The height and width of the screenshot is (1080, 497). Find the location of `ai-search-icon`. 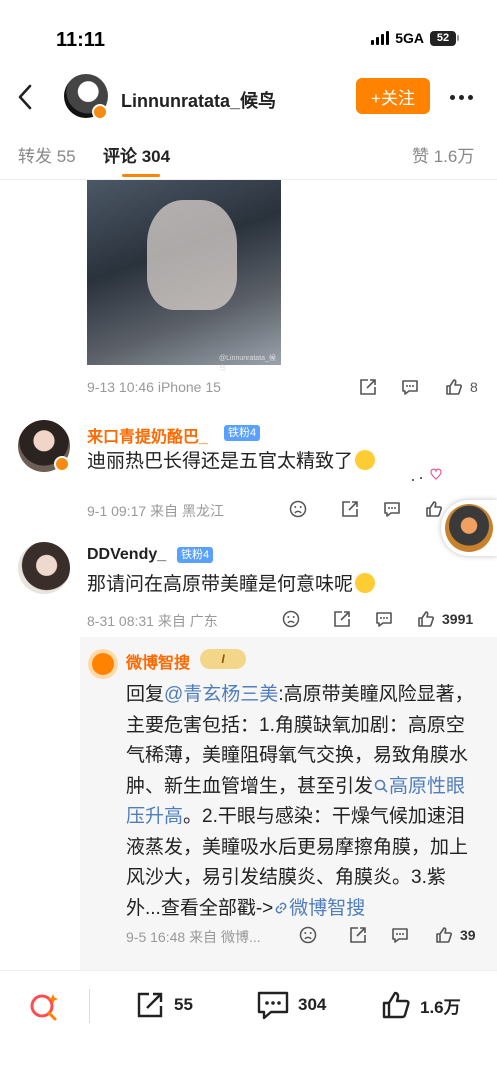

ai-search-icon is located at coordinates (44, 1007).